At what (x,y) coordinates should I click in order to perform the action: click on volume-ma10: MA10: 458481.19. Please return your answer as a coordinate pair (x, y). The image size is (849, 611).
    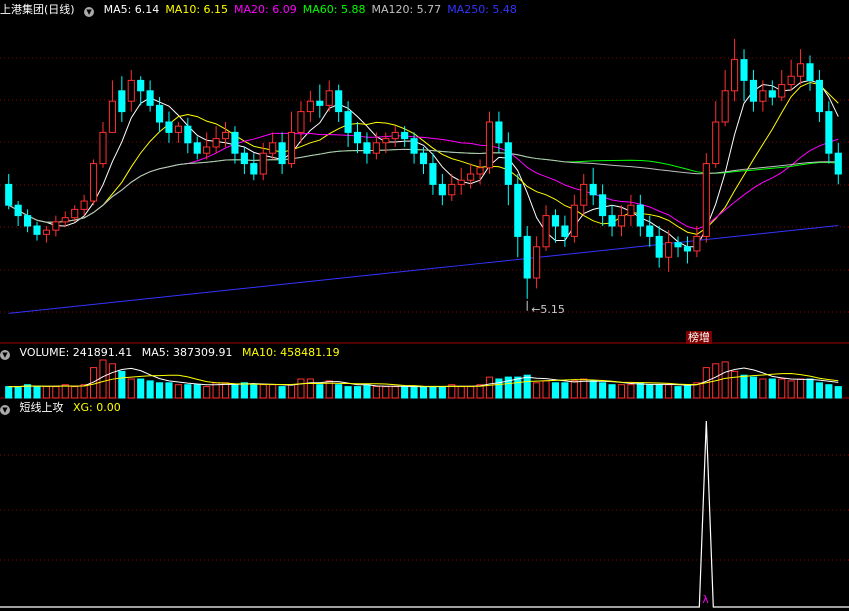
    Looking at the image, I should click on (290, 352).